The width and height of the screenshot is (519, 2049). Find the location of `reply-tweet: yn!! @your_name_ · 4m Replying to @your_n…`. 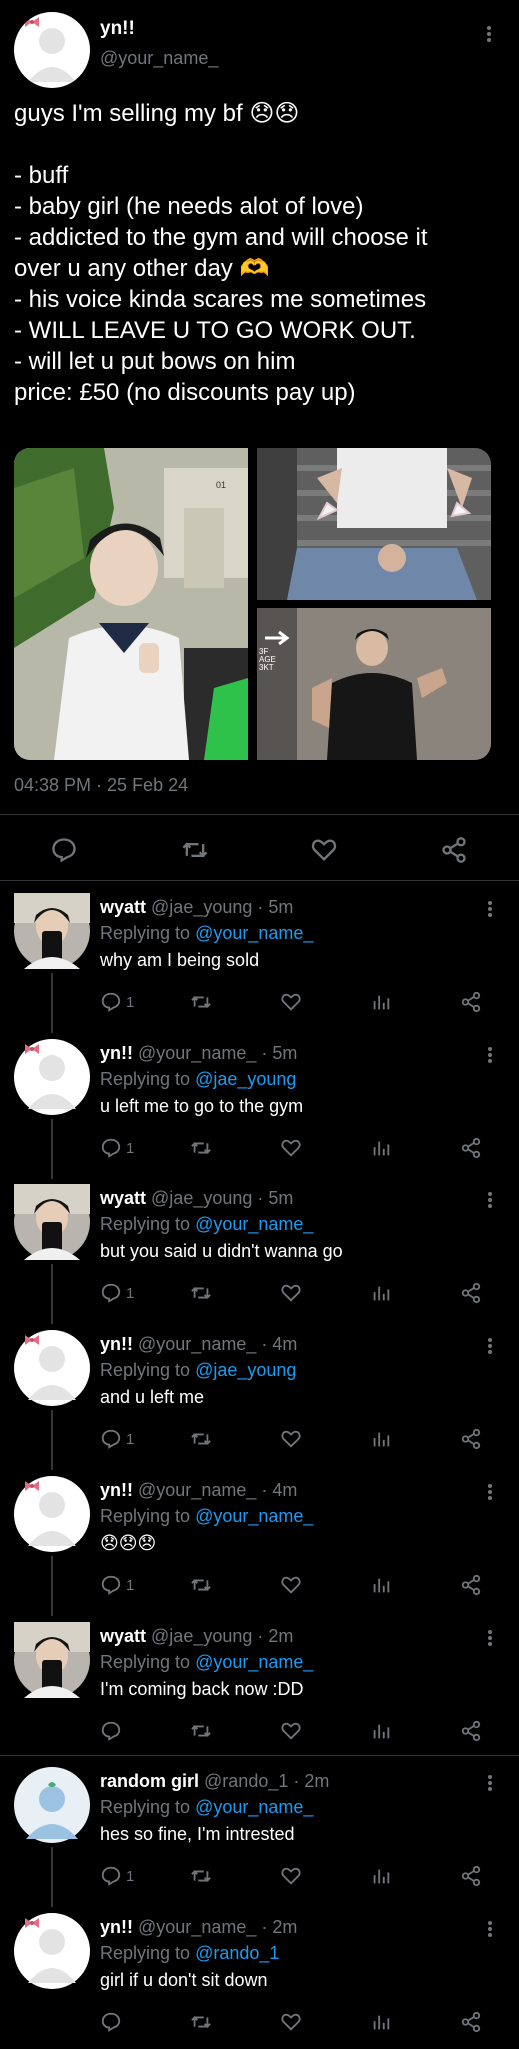

reply-tweet: yn!! @your_name_ · 4m Replying to @your_n… is located at coordinates (259, 1541).